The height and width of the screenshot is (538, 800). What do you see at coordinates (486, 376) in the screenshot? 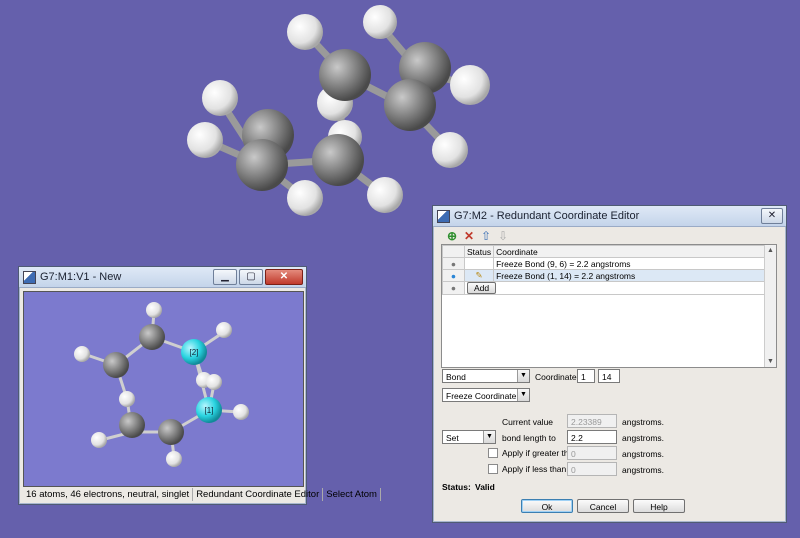
I see `coordinate-type-select: Bond ▼` at bounding box center [486, 376].